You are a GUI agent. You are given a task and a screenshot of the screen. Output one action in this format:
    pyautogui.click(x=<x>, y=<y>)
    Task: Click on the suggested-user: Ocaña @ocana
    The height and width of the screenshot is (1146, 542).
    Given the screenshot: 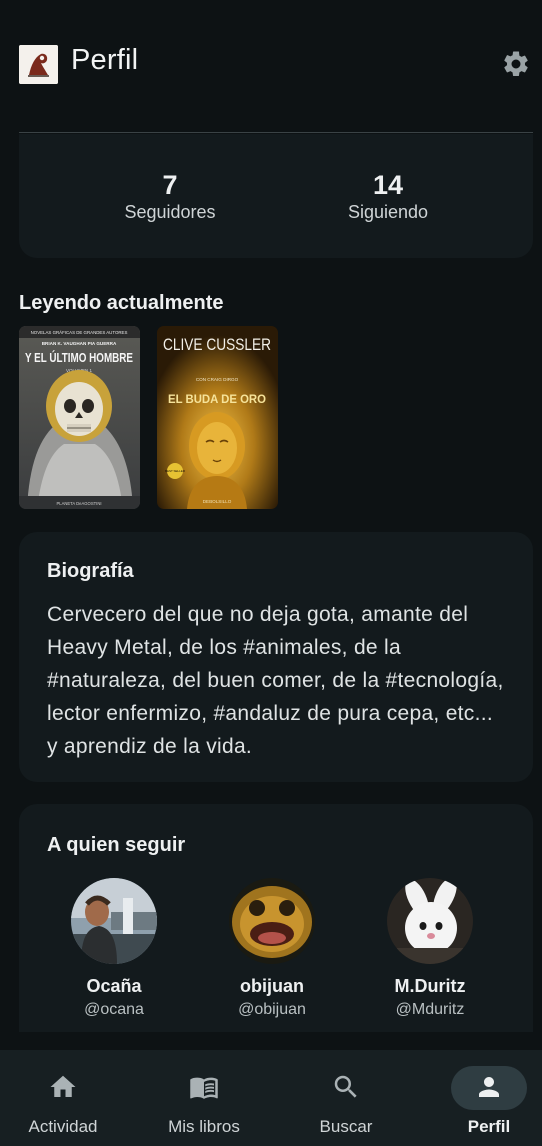 What is the action you would take?
    pyautogui.click(x=114, y=948)
    